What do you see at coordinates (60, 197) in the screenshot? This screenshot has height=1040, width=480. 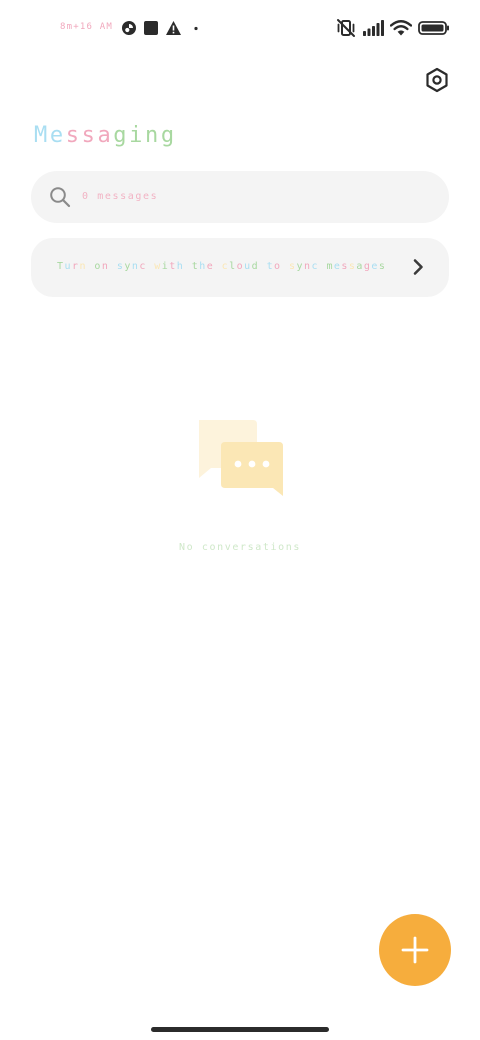 I see `search-icon` at bounding box center [60, 197].